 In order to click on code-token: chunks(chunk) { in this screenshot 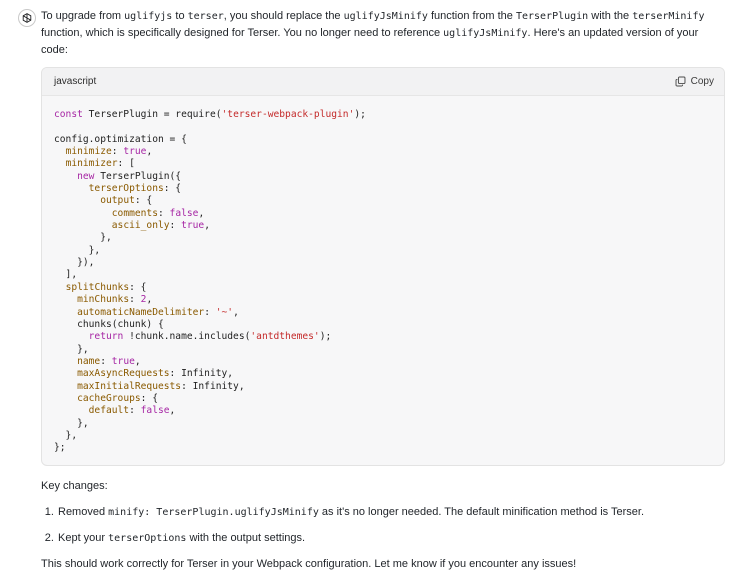, I will do `click(109, 324)`.